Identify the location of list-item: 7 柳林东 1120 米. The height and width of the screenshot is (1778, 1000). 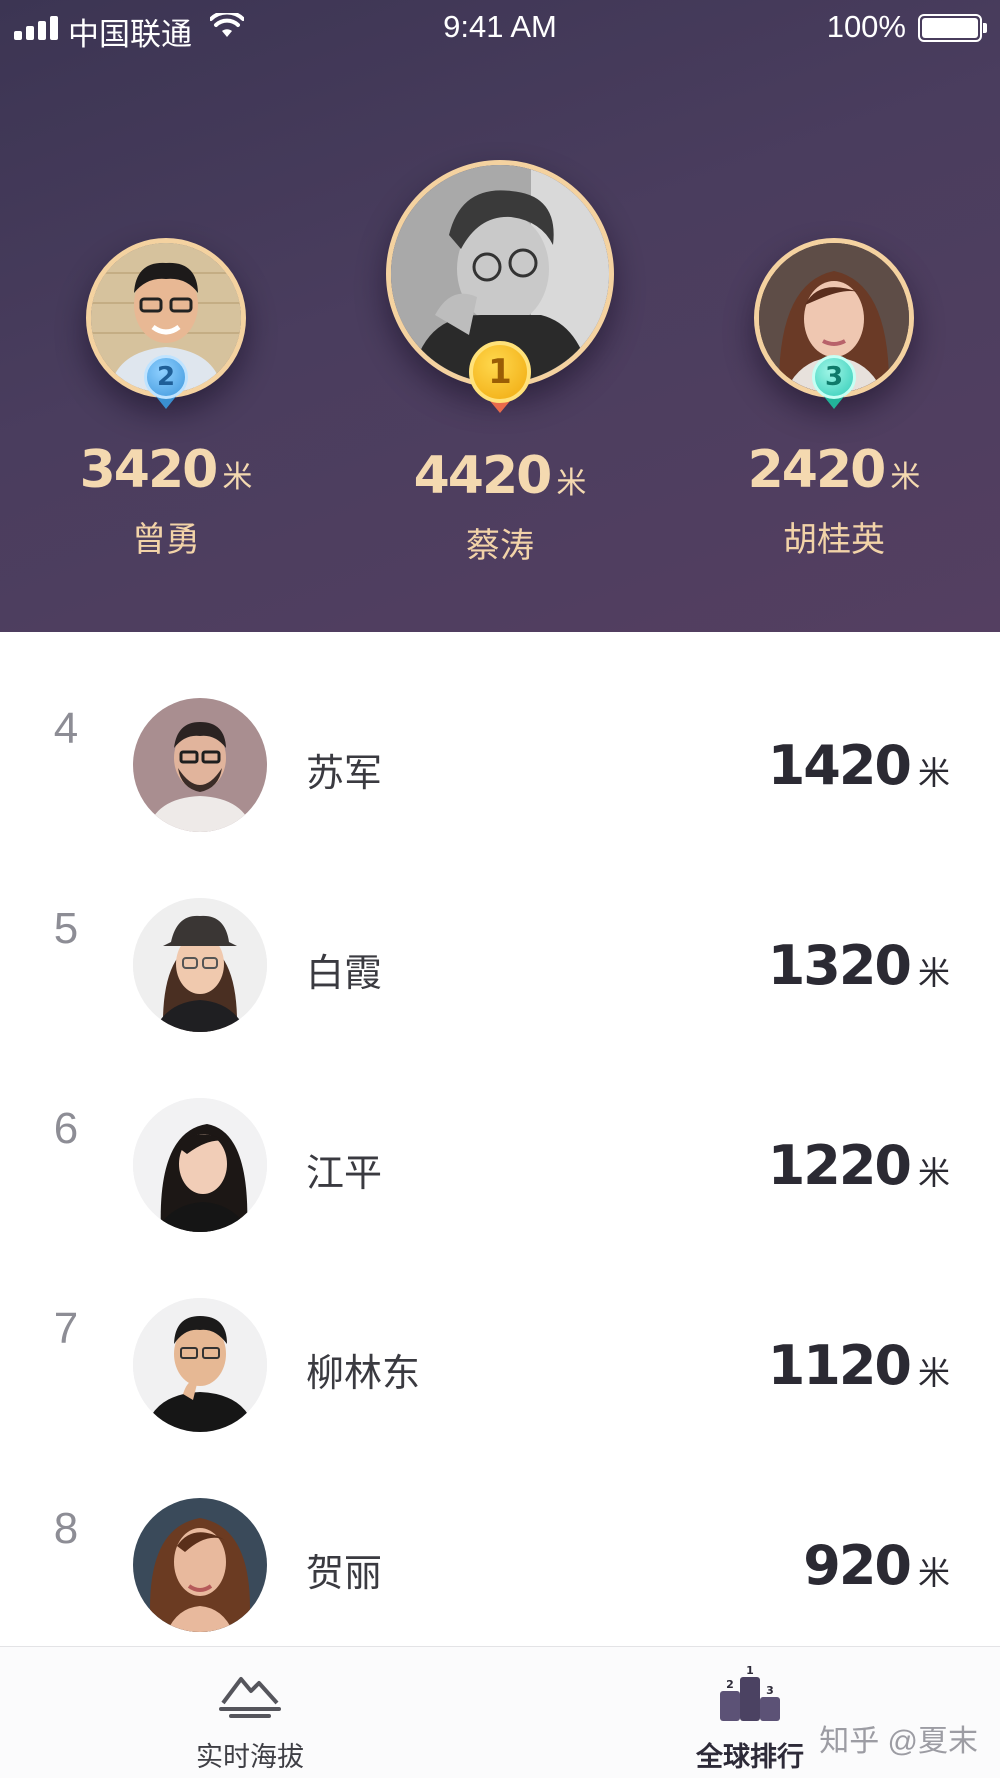
(500, 1332).